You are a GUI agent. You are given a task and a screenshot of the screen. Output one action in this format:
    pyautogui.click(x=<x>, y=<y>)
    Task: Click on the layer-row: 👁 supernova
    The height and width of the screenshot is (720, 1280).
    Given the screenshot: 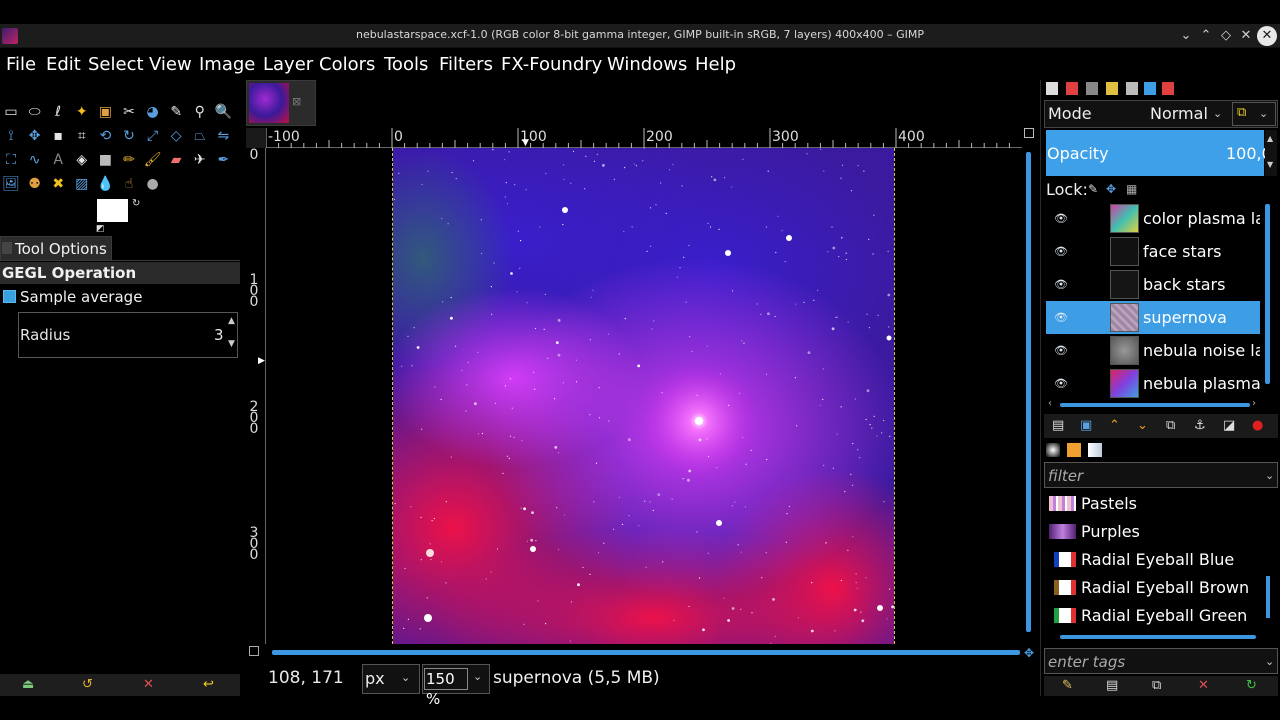 What is the action you would take?
    pyautogui.click(x=1153, y=317)
    